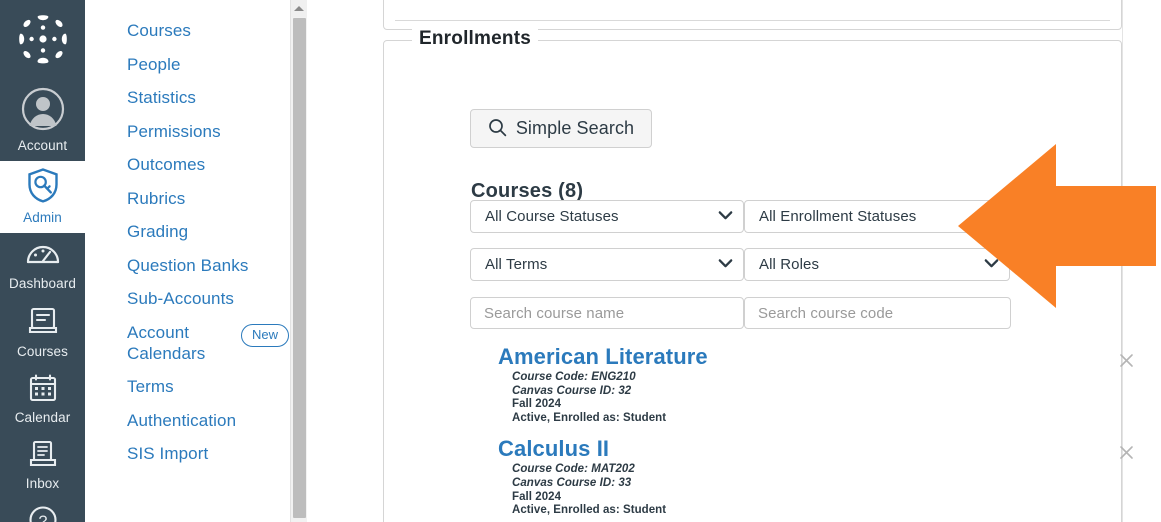  Describe the element at coordinates (43, 111) in the screenshot. I see `user-avatar-icon` at that location.